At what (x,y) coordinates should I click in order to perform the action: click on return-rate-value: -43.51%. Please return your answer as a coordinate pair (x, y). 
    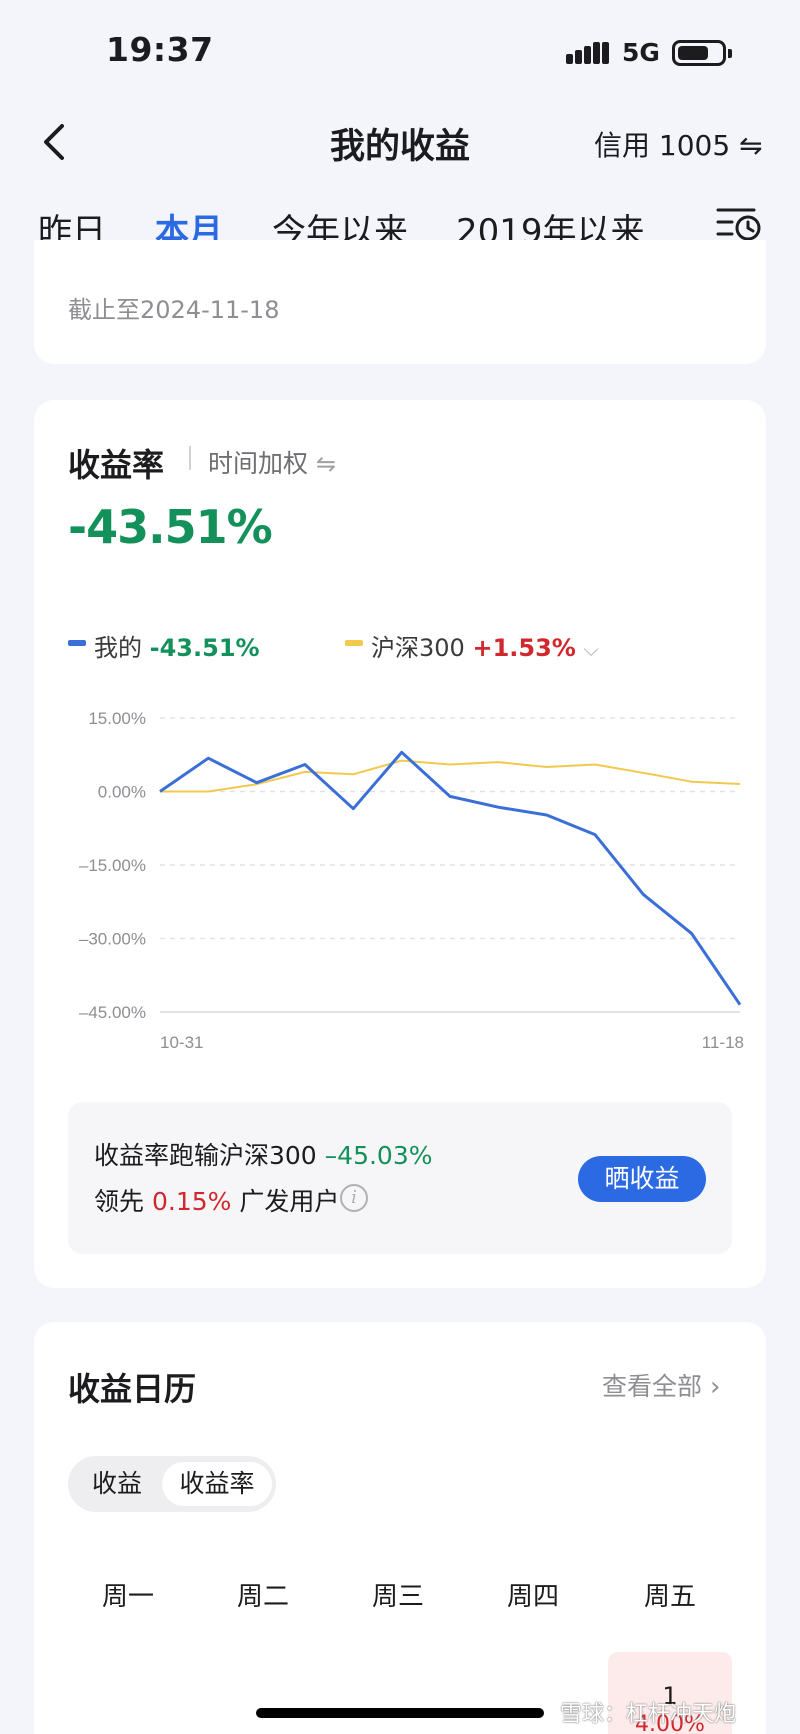
    Looking at the image, I should click on (170, 527).